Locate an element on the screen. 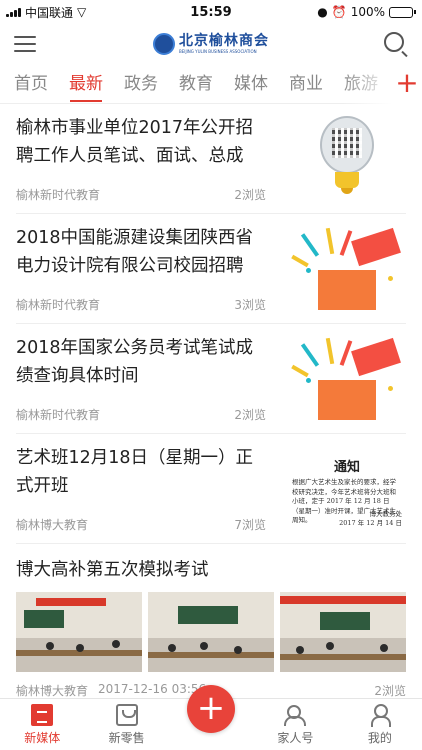 The height and width of the screenshot is (750, 422). tab-media: 媒体 is located at coordinates (251, 84).